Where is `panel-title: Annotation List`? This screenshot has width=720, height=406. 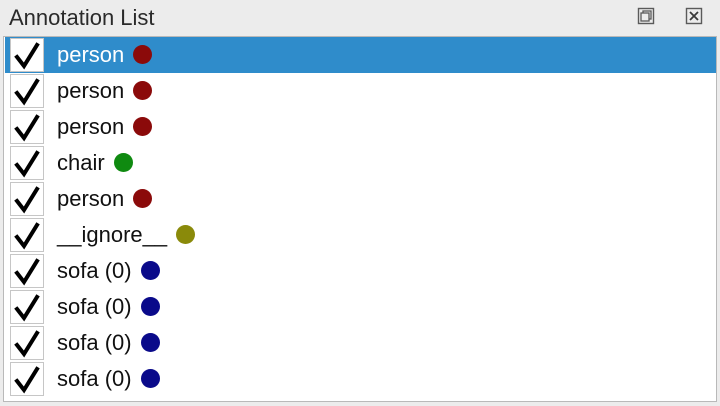
panel-title: Annotation List is located at coordinates (82, 17).